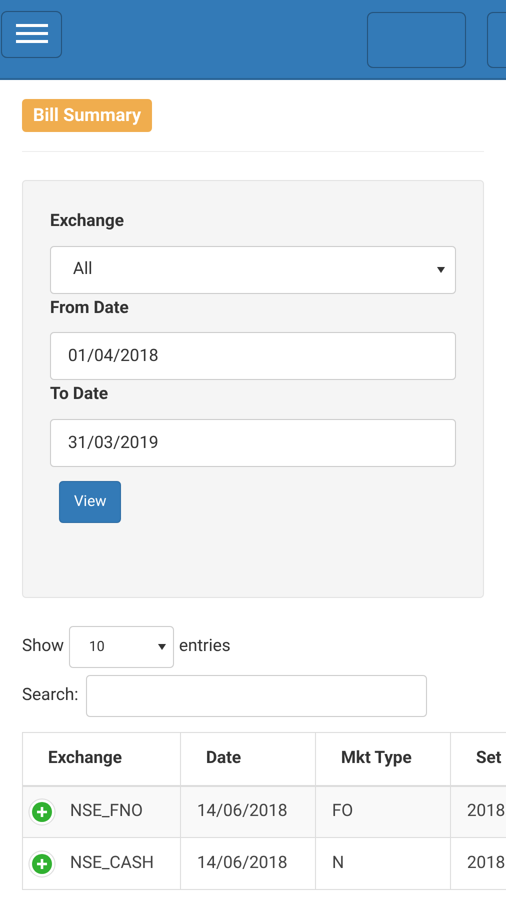 This screenshot has height=900, width=506. What do you see at coordinates (79, 394) in the screenshot?
I see `field-label: To Date` at bounding box center [79, 394].